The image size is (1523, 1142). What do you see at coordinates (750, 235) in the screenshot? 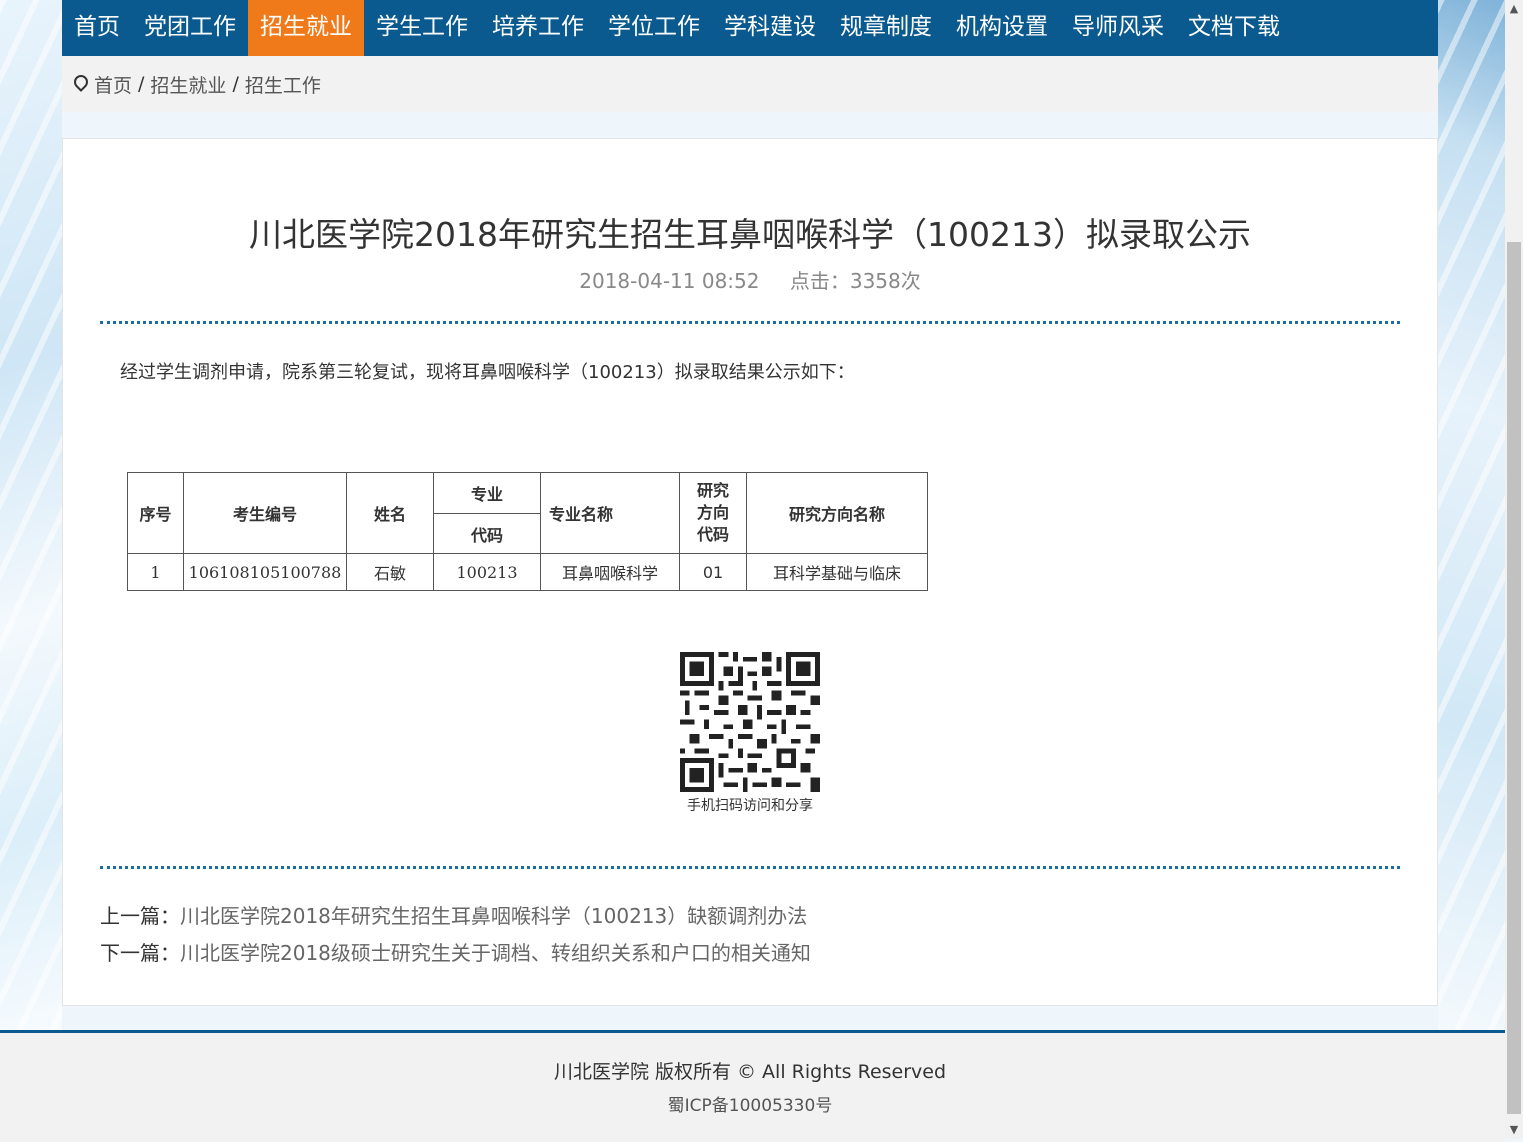
I see `article-title: 川北医学院2018年研究生招生耳鼻咽喉科学（100213）拟录取公示` at bounding box center [750, 235].